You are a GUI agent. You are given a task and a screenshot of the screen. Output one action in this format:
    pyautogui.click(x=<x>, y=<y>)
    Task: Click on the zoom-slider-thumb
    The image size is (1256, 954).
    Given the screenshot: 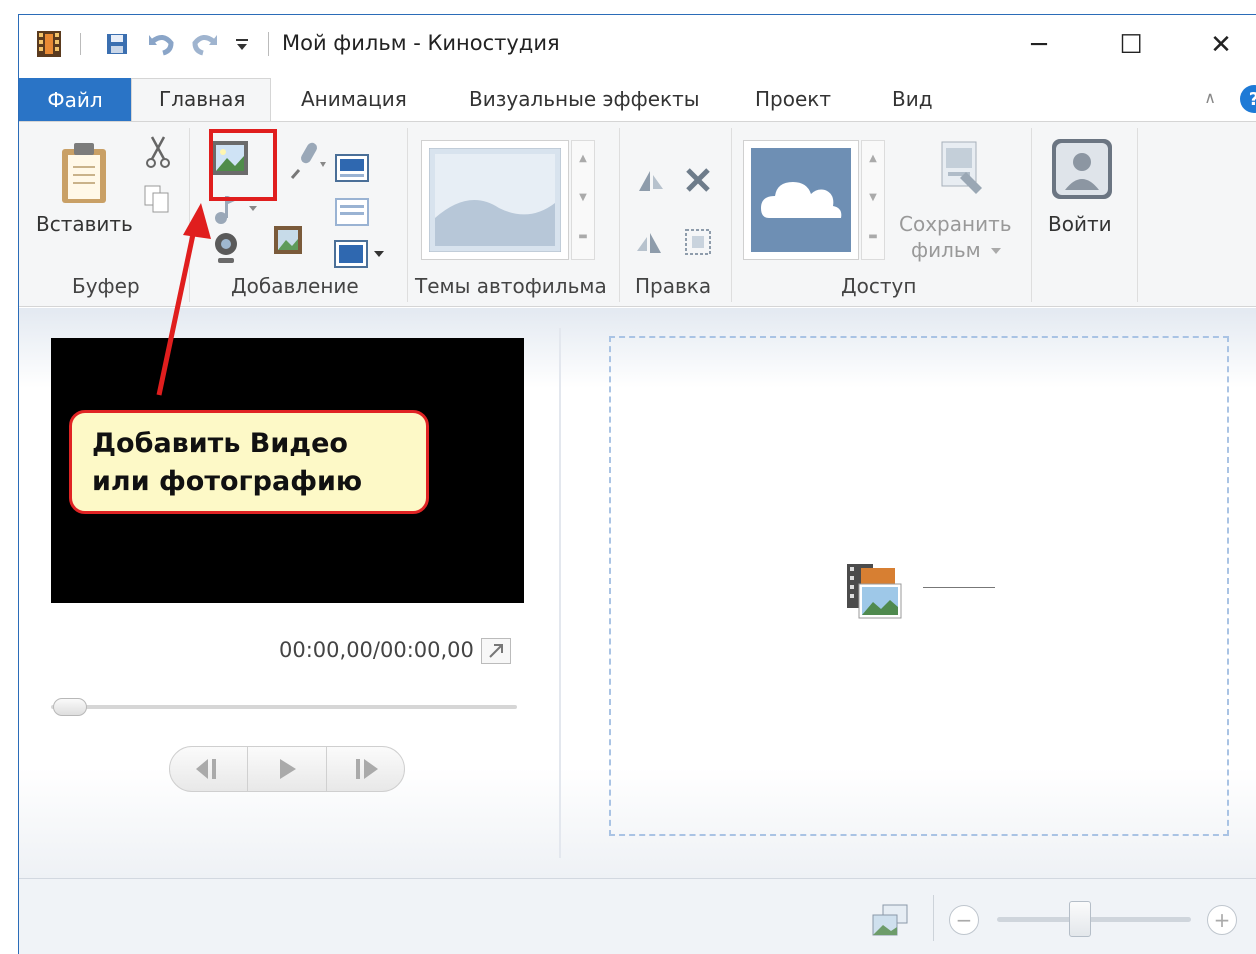 What is the action you would take?
    pyautogui.click(x=1080, y=919)
    